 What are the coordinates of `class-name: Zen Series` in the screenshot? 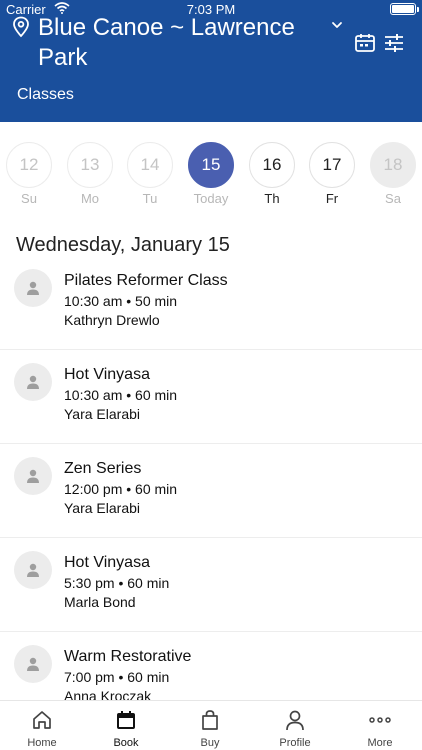 It's located at (103, 468).